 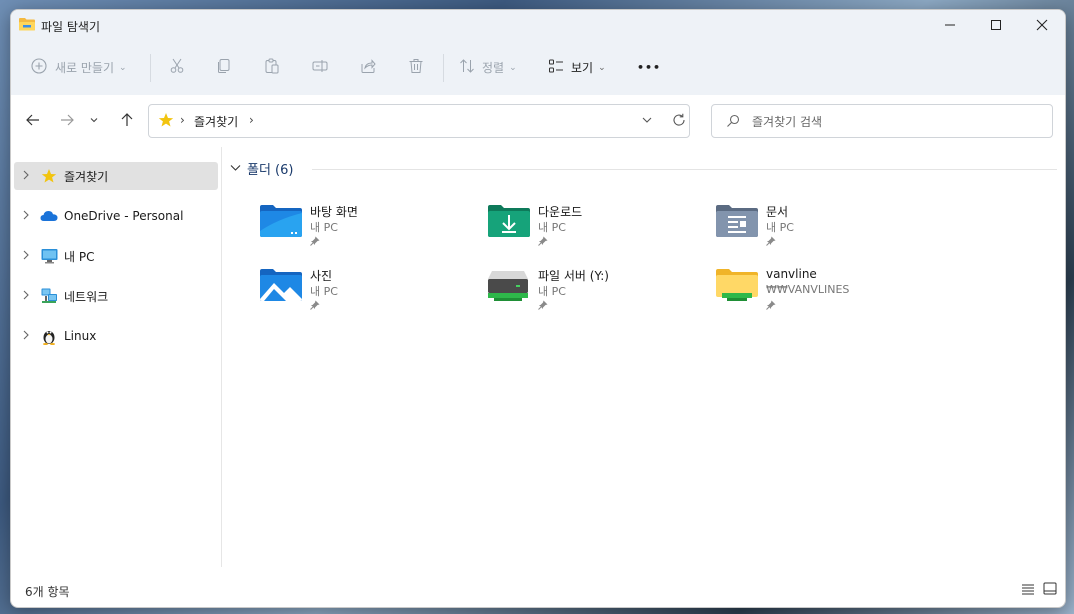 What do you see at coordinates (116, 256) in the screenshot?
I see `sidebar-item-this-pc: 내 PC` at bounding box center [116, 256].